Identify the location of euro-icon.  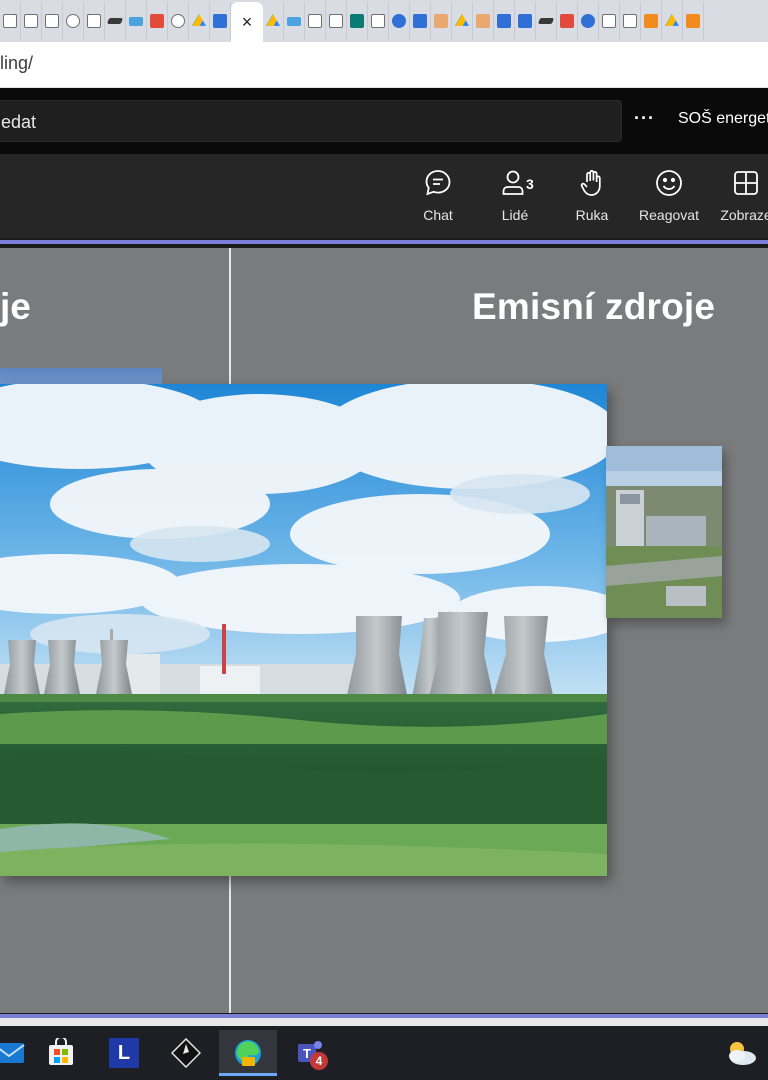
(651, 21).